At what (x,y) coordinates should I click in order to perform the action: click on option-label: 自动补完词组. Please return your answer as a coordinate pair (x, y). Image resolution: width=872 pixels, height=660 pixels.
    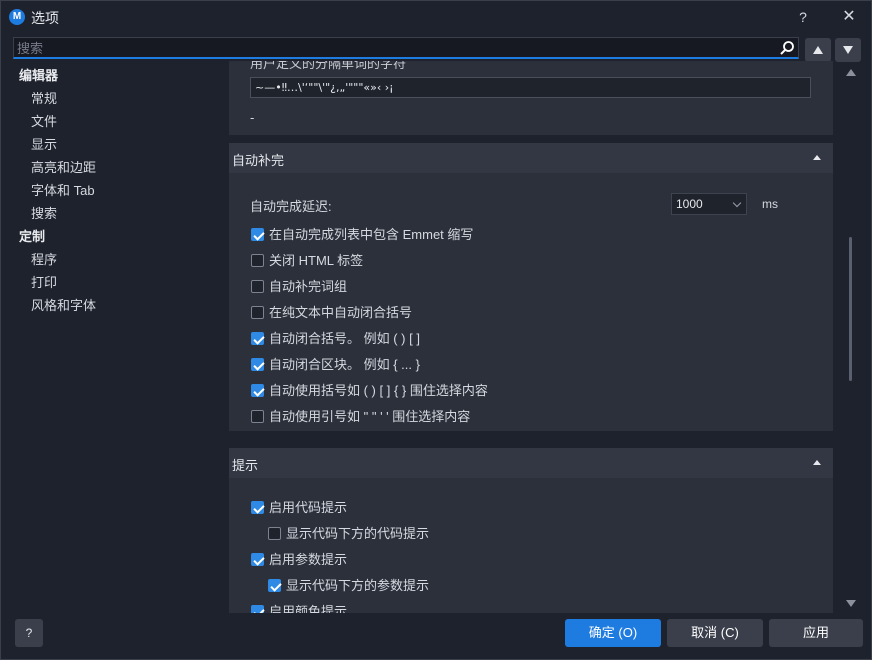
    Looking at the image, I should click on (308, 286).